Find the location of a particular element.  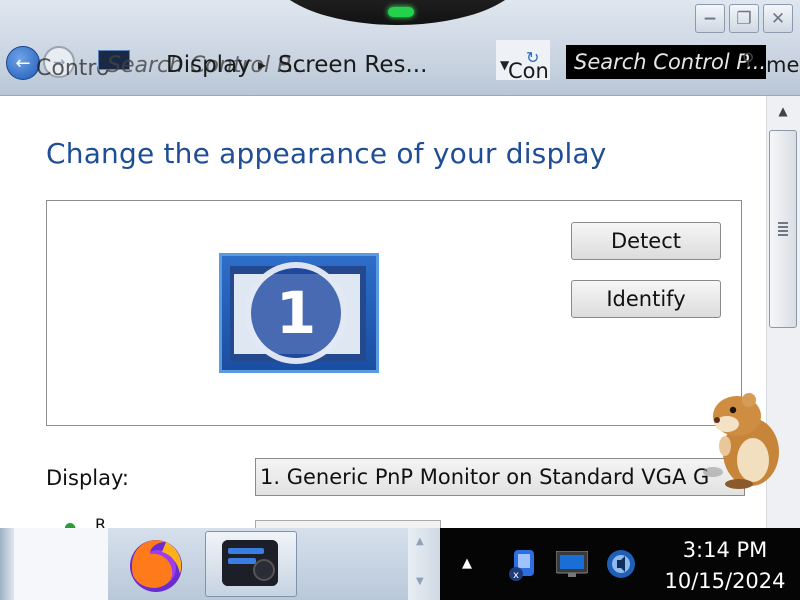

identify-button: Identify is located at coordinates (646, 299).